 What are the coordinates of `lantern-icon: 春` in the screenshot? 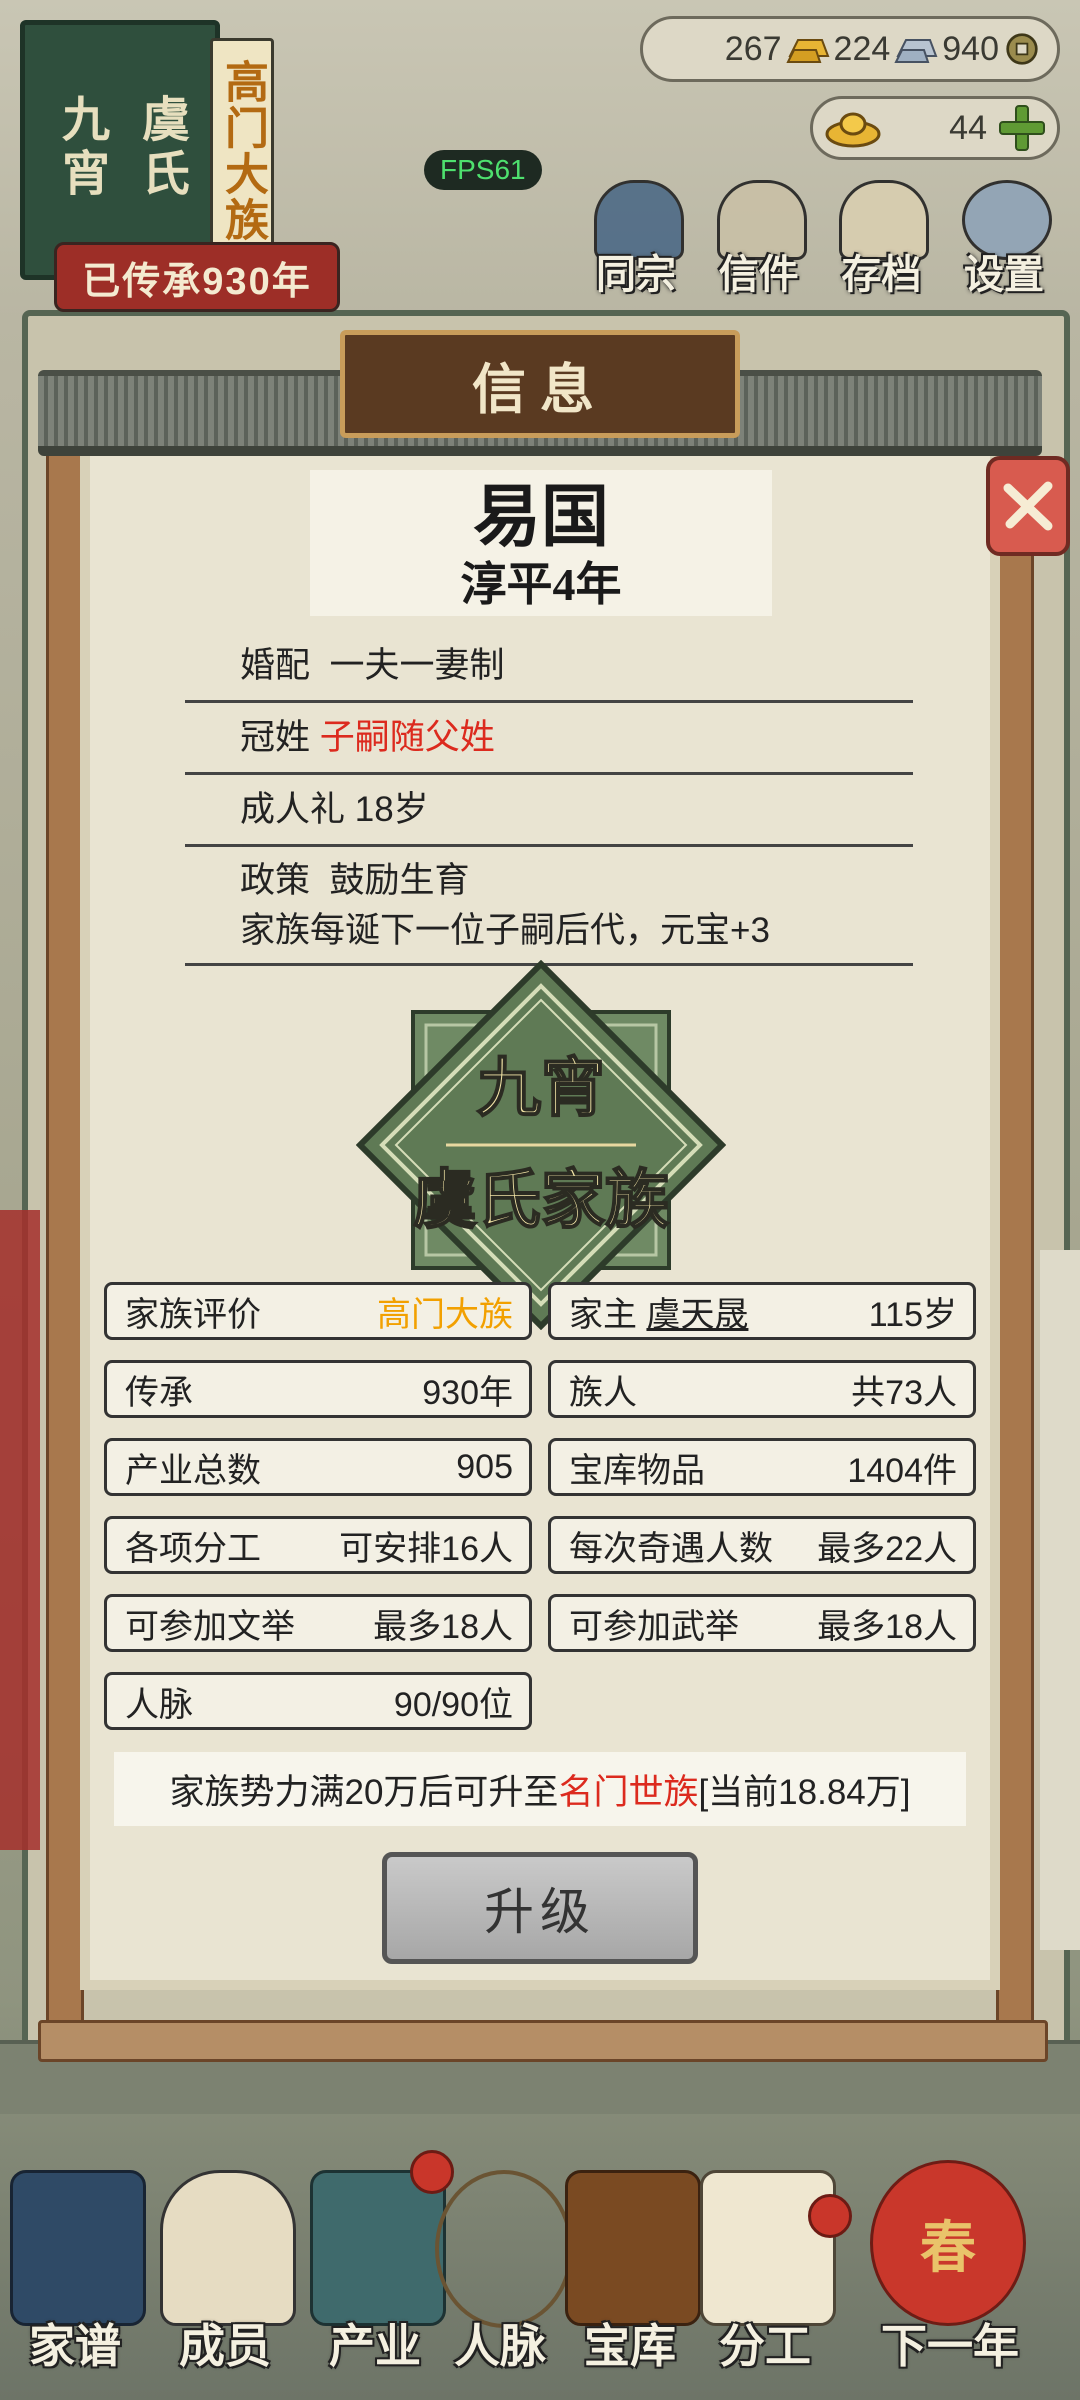 It's located at (948, 2243).